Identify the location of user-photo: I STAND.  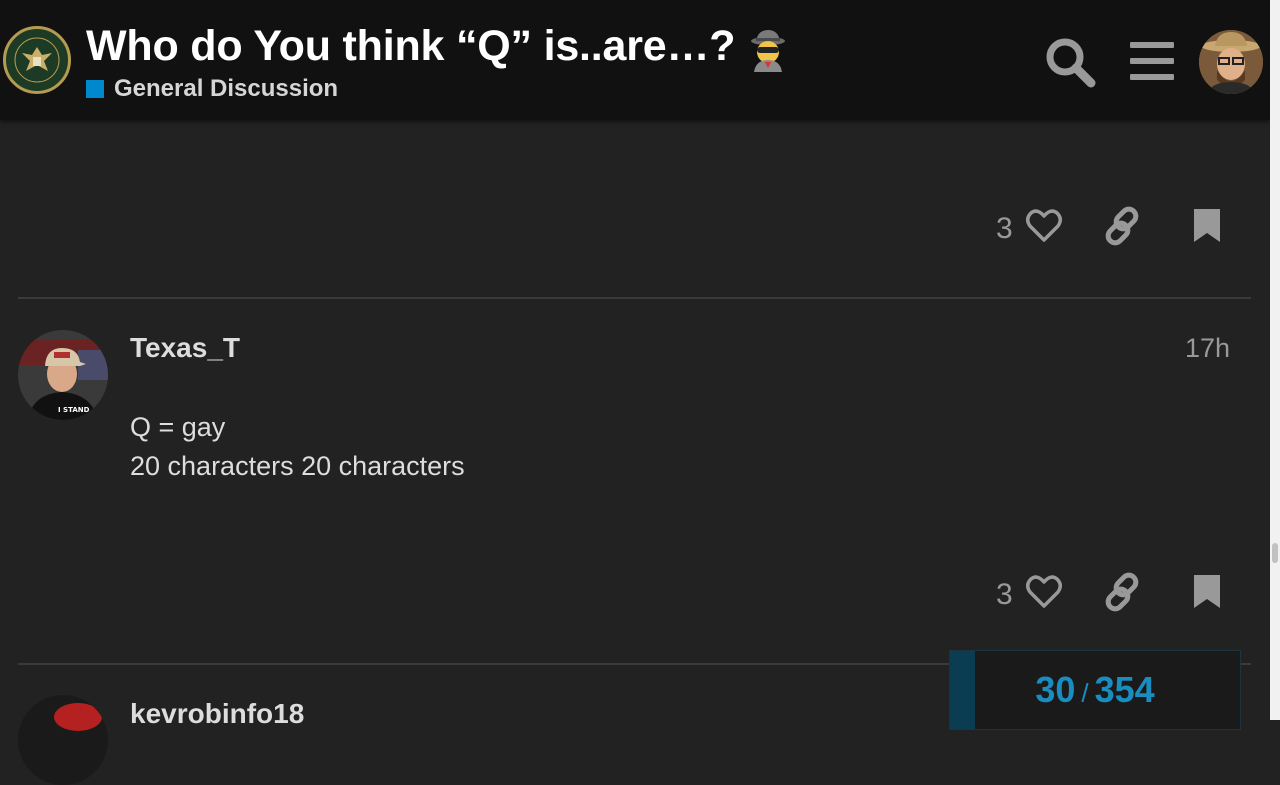
(63, 375).